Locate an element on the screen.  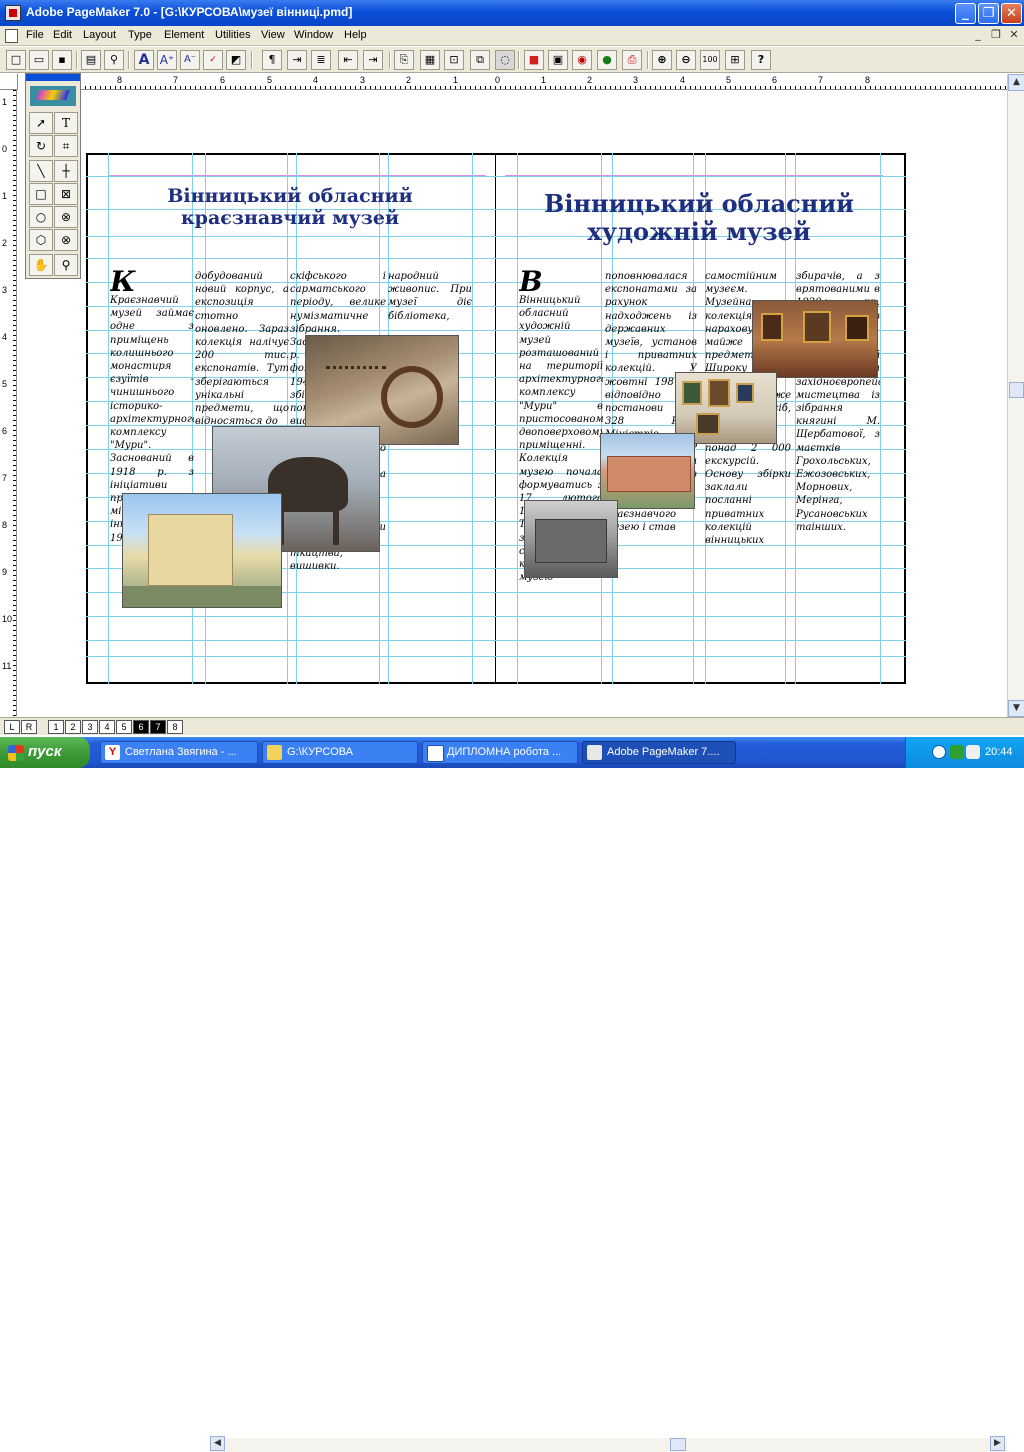
horizontal-scrollbar: ◀ ▶ is located at coordinates (608, 1444).